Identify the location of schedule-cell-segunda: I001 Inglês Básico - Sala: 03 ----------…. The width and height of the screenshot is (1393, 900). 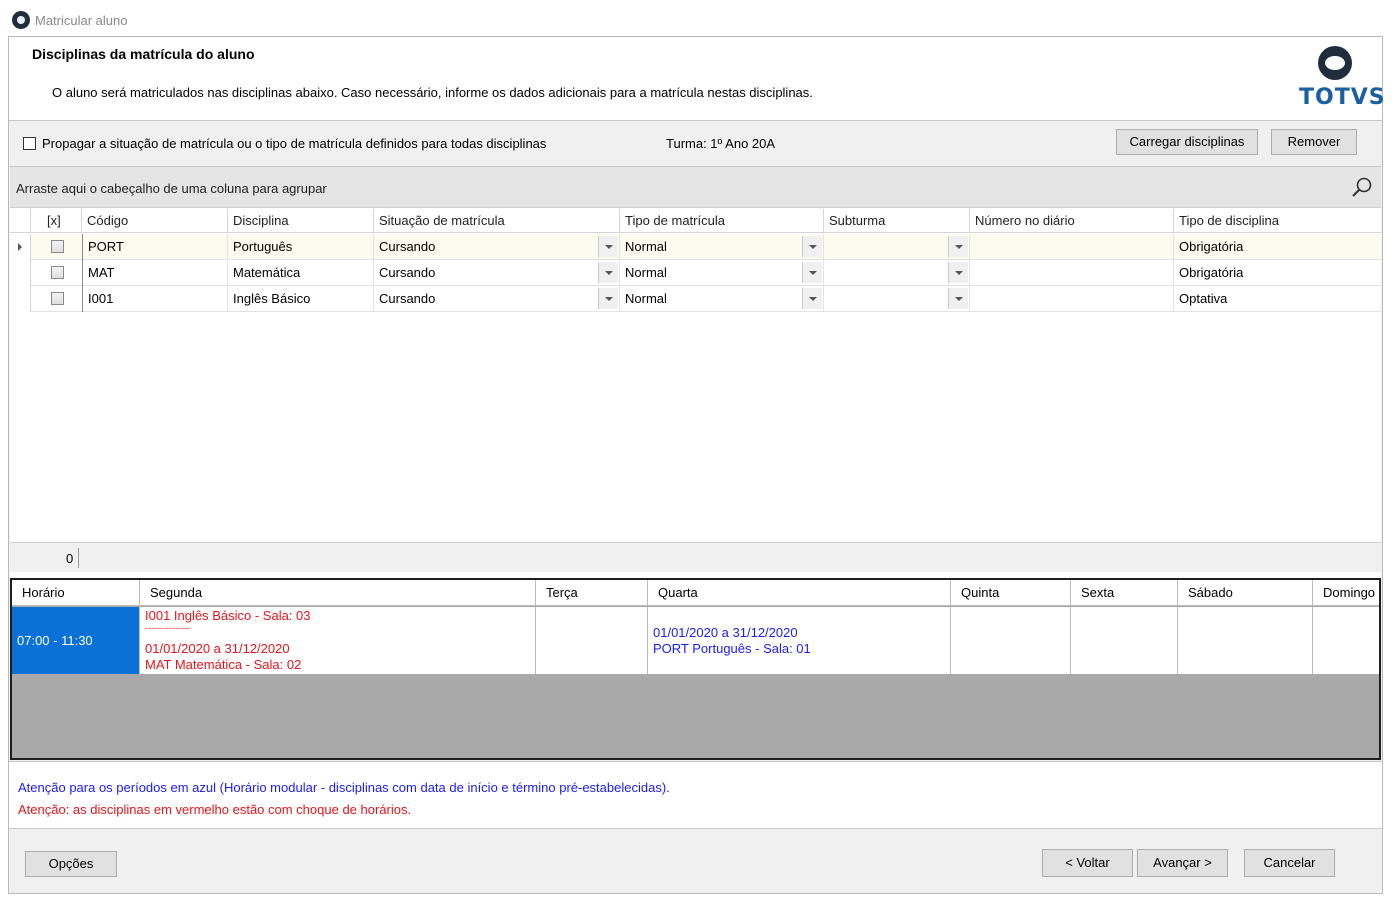
(338, 640).